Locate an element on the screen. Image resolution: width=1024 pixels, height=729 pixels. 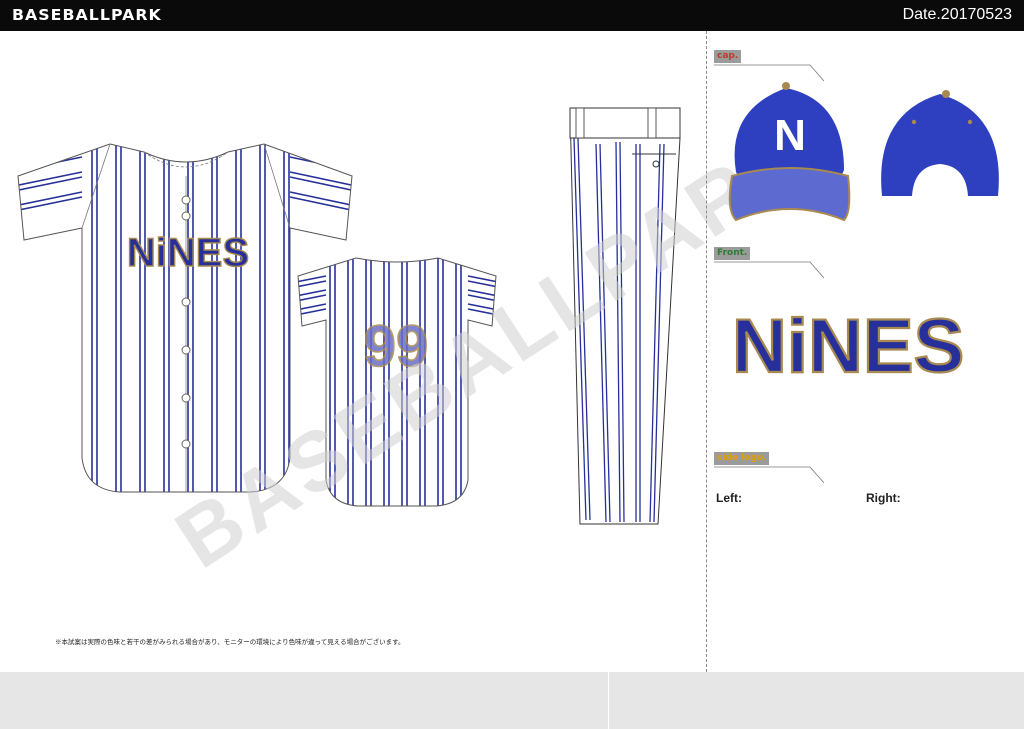
side-logo-section-label: side logo. is located at coordinates (742, 458).